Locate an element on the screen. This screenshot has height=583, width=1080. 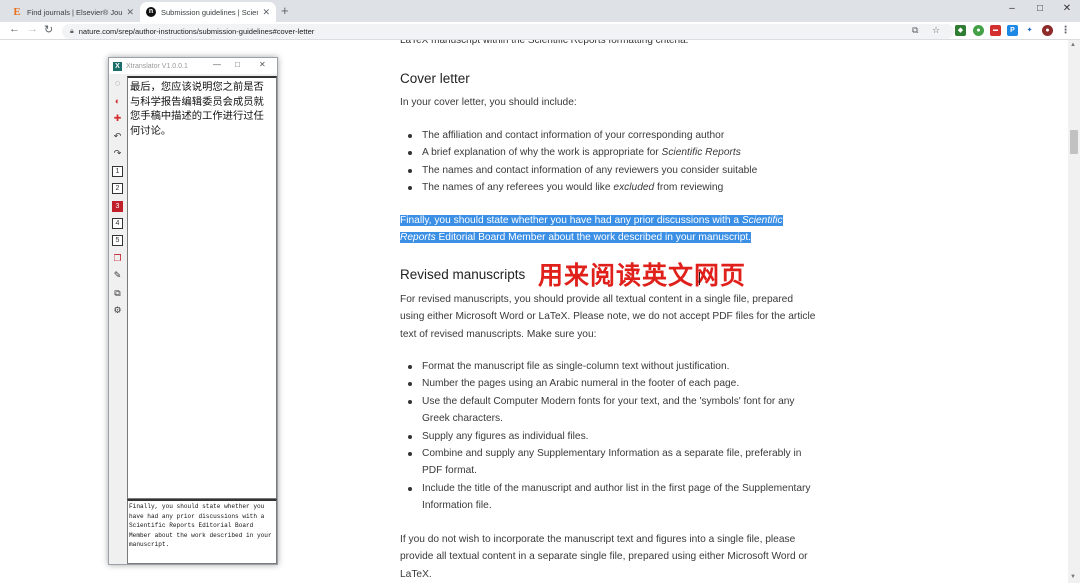
close-button: ✕ is located at coordinates (262, 64).